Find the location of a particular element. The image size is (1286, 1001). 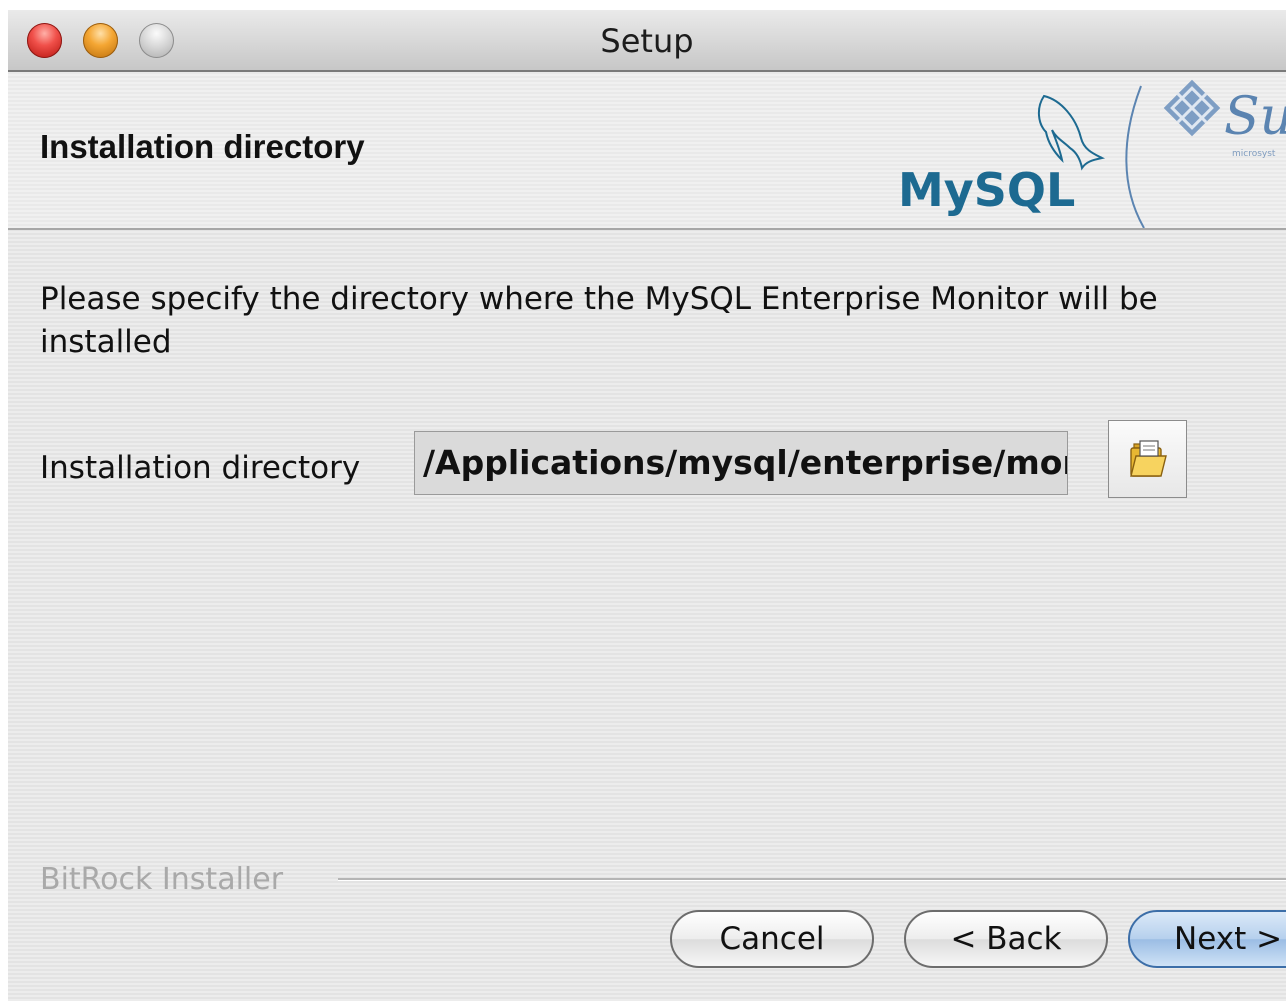

page-title: Installation directory is located at coordinates (202, 146).